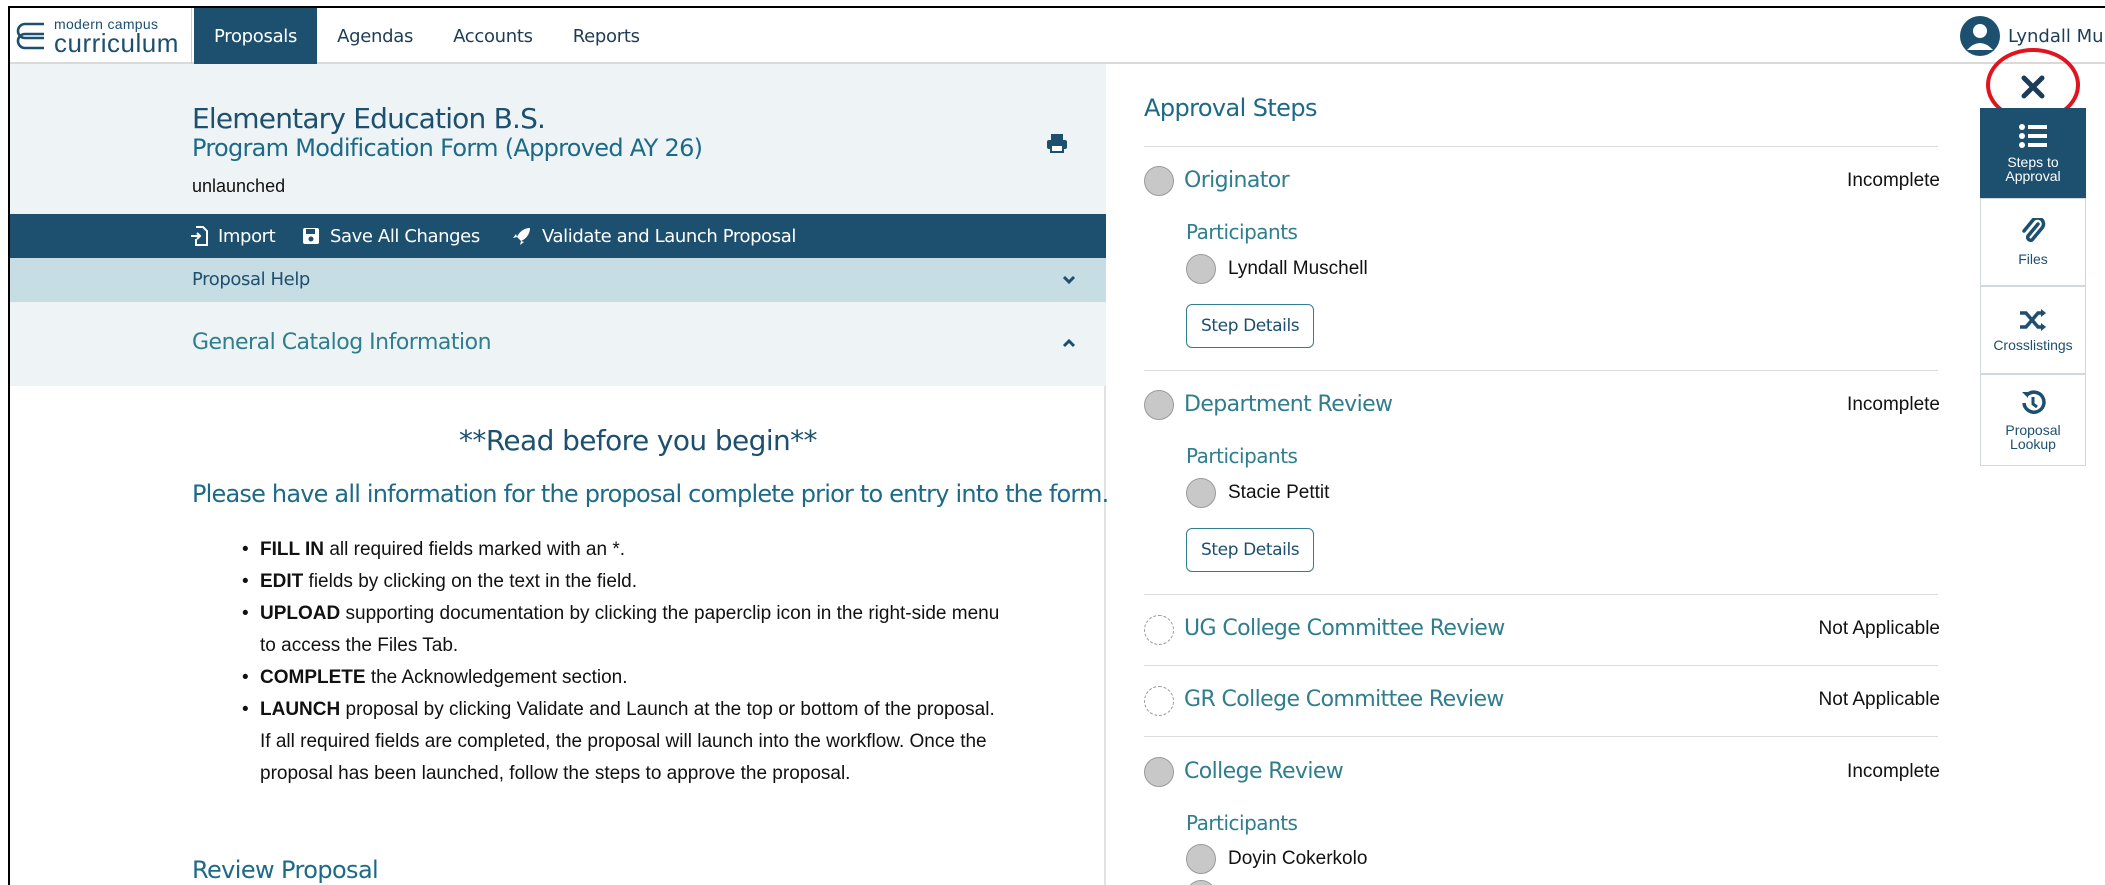  I want to click on import-button: Import, so click(233, 236).